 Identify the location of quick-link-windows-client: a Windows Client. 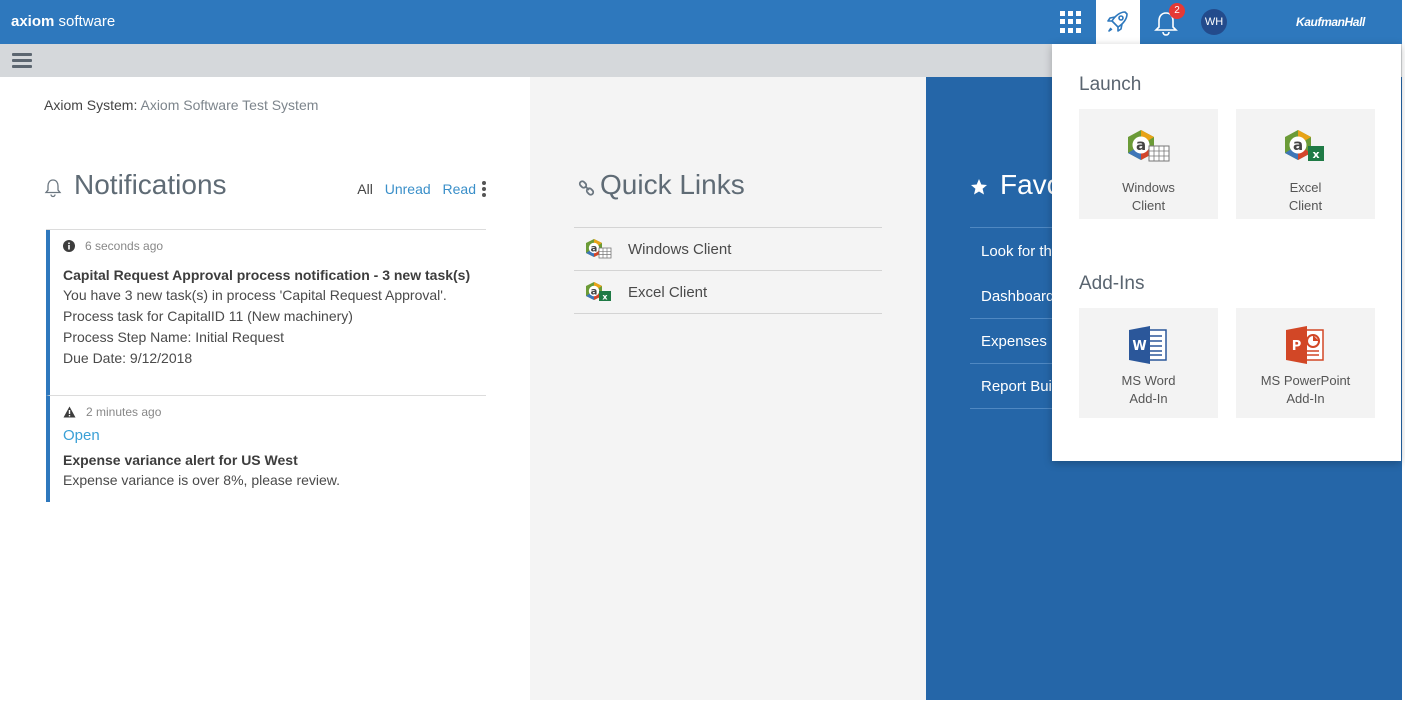
(728, 249).